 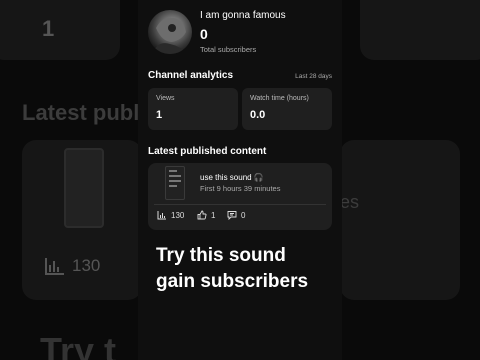 I want to click on video-thumbnail, so click(x=175, y=183).